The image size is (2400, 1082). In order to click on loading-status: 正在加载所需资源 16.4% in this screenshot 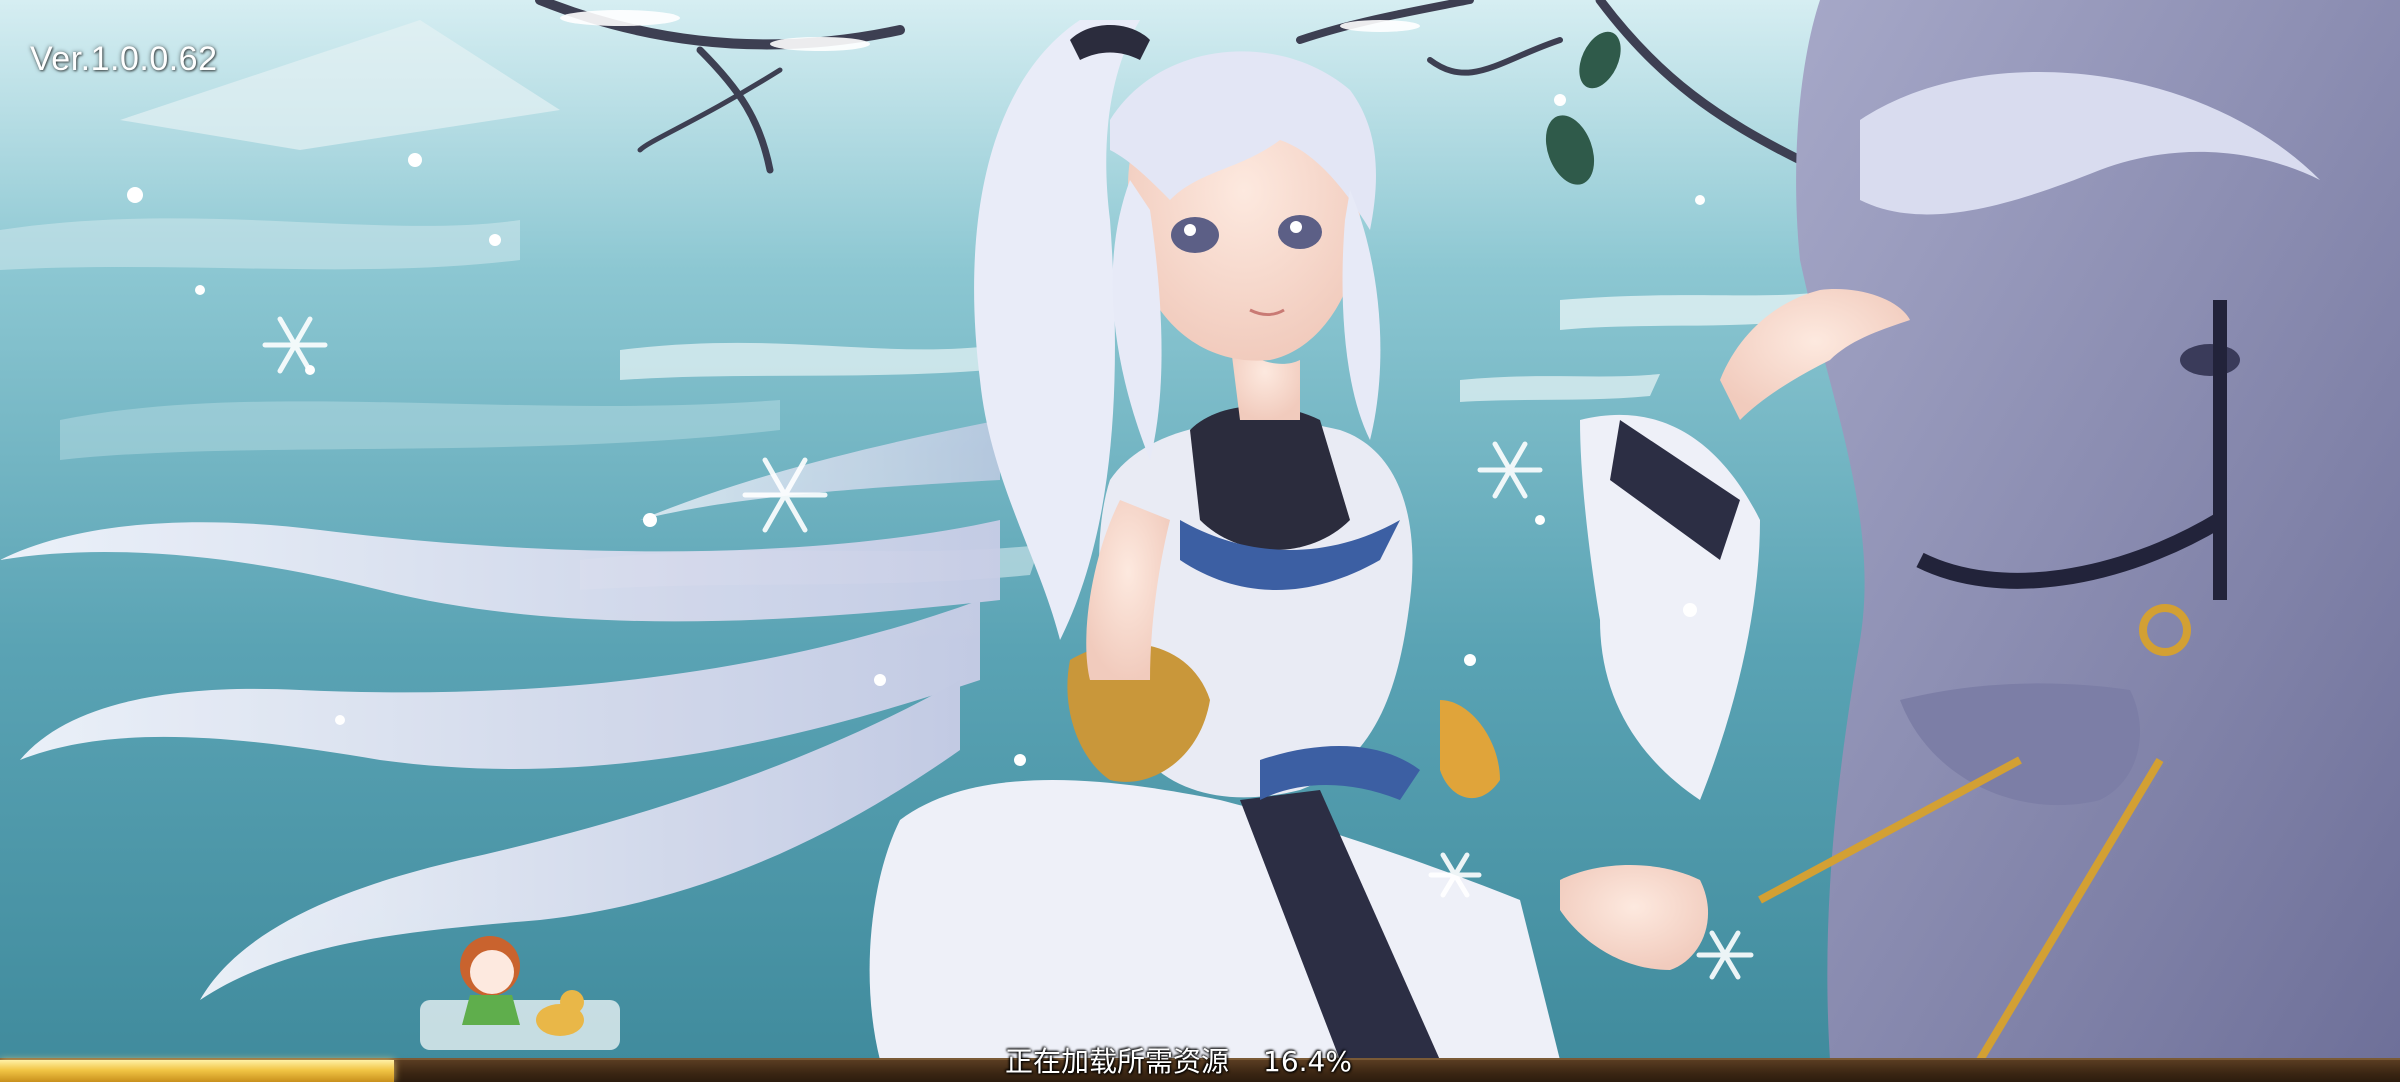, I will do `click(1178, 1060)`.